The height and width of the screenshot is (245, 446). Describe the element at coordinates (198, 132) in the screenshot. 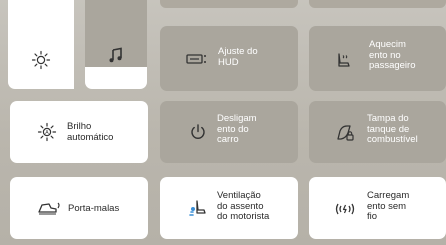

I see `power-icon` at that location.